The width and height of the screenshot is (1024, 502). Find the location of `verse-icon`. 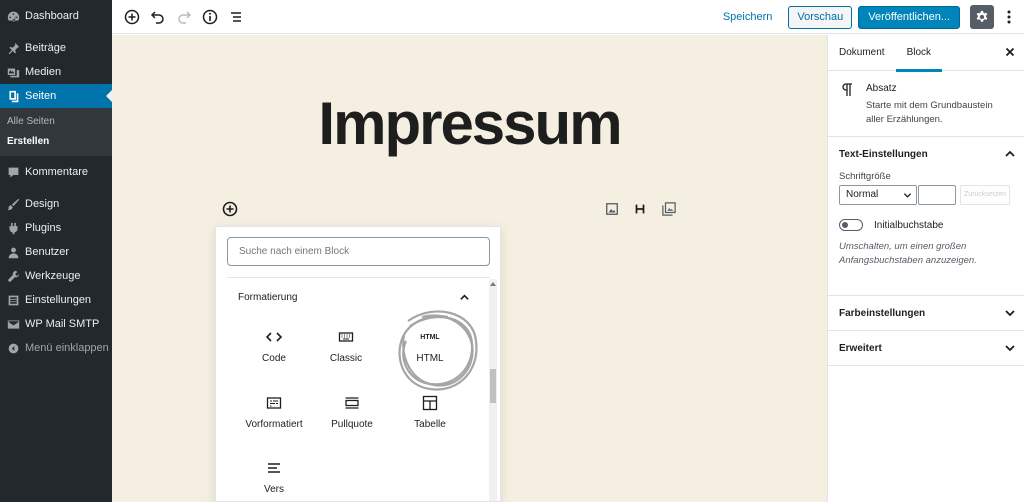

verse-icon is located at coordinates (274, 468).